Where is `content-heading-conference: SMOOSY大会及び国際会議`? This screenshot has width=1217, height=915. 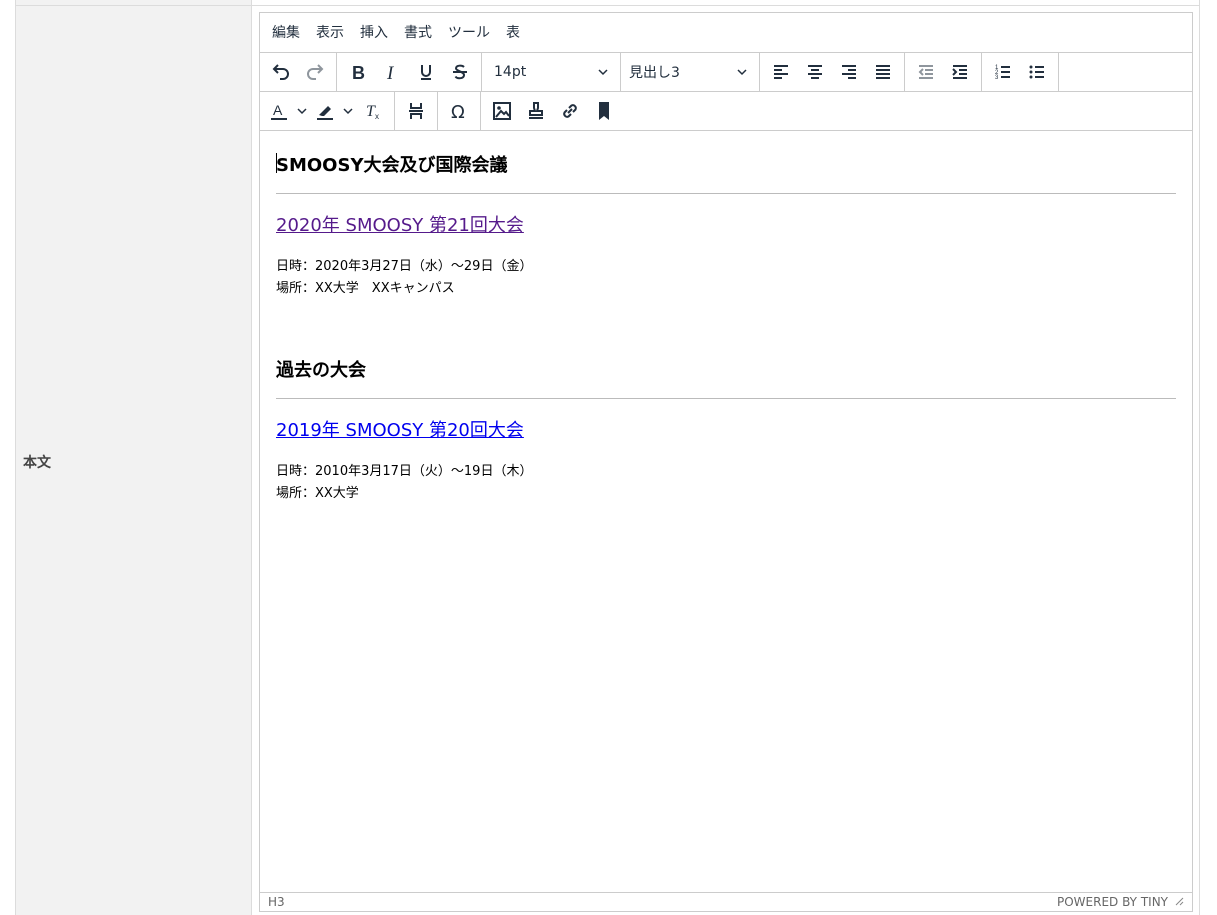 content-heading-conference: SMOOSY大会及び国際会議 is located at coordinates (392, 165).